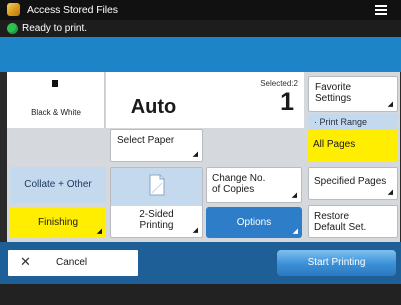 The image size is (401, 305). I want to click on two-sided-label-2: Printing, so click(156, 225).